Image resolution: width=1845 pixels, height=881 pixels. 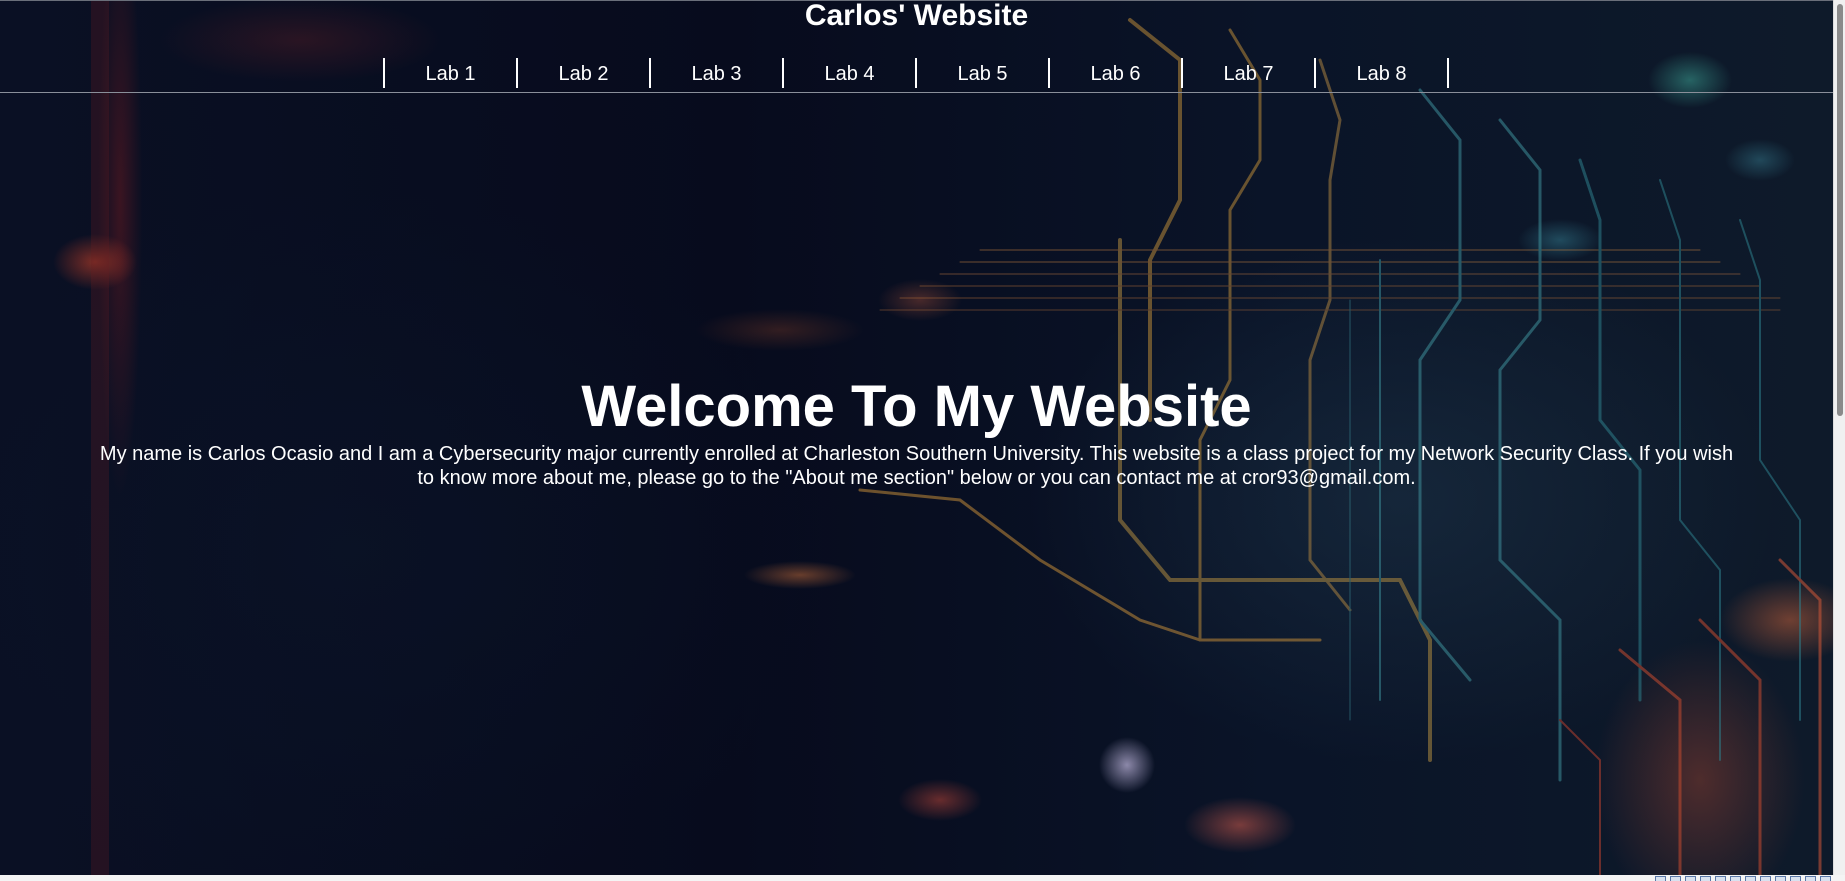 I want to click on nav-link-lab-5: Lab 5, so click(x=983, y=73).